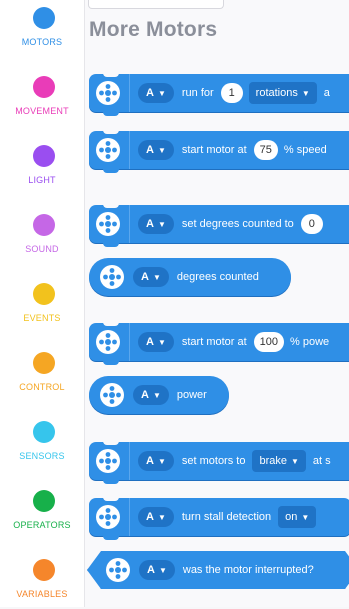  I want to click on set-motors-stop-block: A ▼ set motors to brake ▼ at s, so click(219, 462).